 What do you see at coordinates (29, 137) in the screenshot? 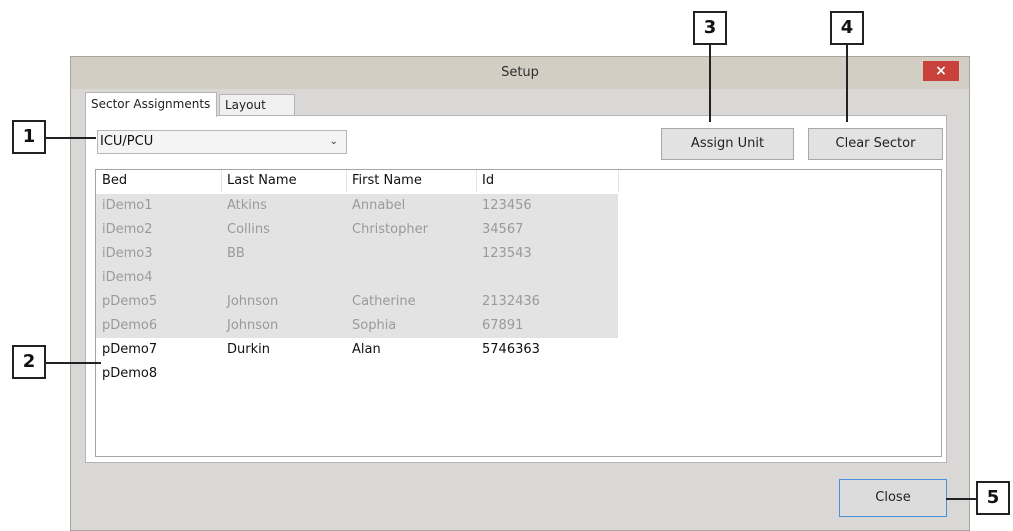
I see `callout-1-badge: 1` at bounding box center [29, 137].